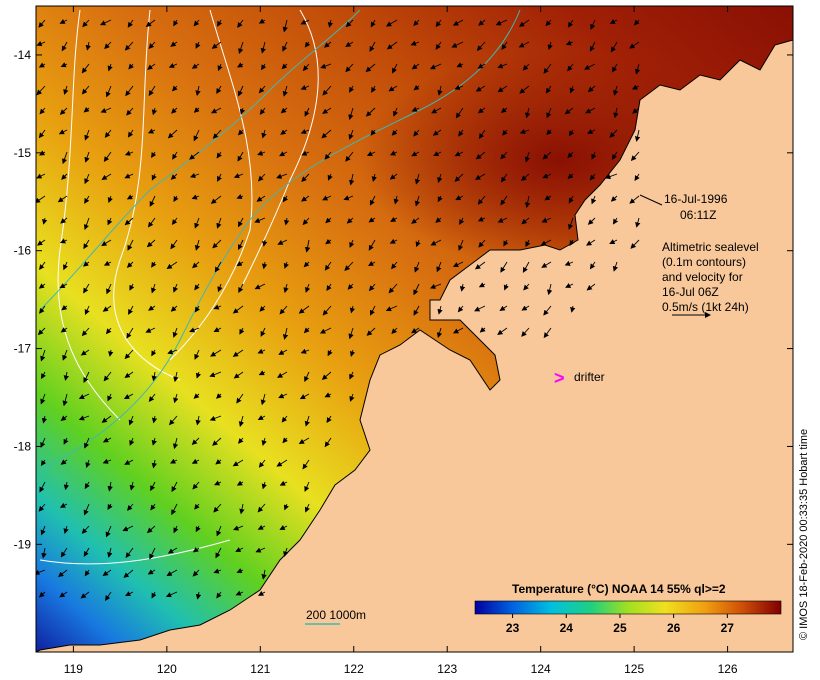 The image size is (820, 680). What do you see at coordinates (674, 628) in the screenshot?
I see `colorbar-tick-label: 26` at bounding box center [674, 628].